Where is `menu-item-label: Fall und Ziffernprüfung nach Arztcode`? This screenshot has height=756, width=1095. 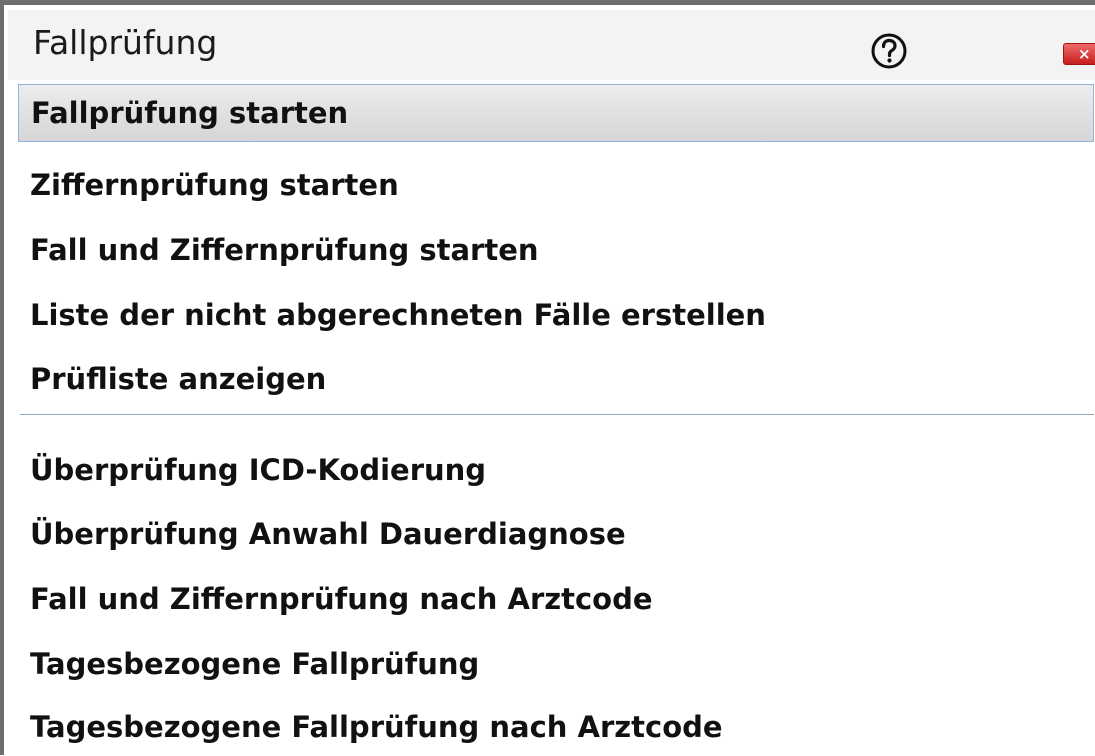
menu-item-label: Fall und Ziffernprüfung nach Arztcode is located at coordinates (341, 599).